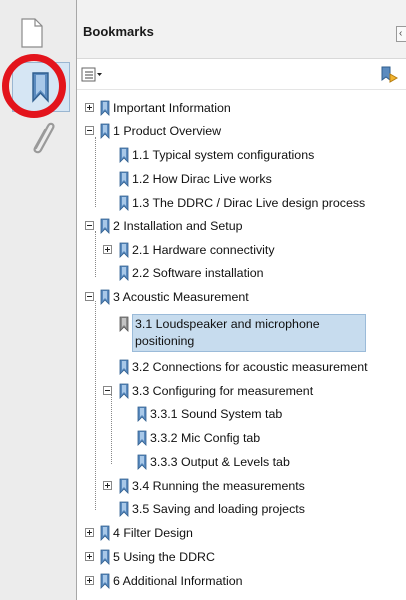 The width and height of the screenshot is (406, 600). Describe the element at coordinates (241, 29) in the screenshot. I see `panel-header: Bookmarks ‹` at that location.